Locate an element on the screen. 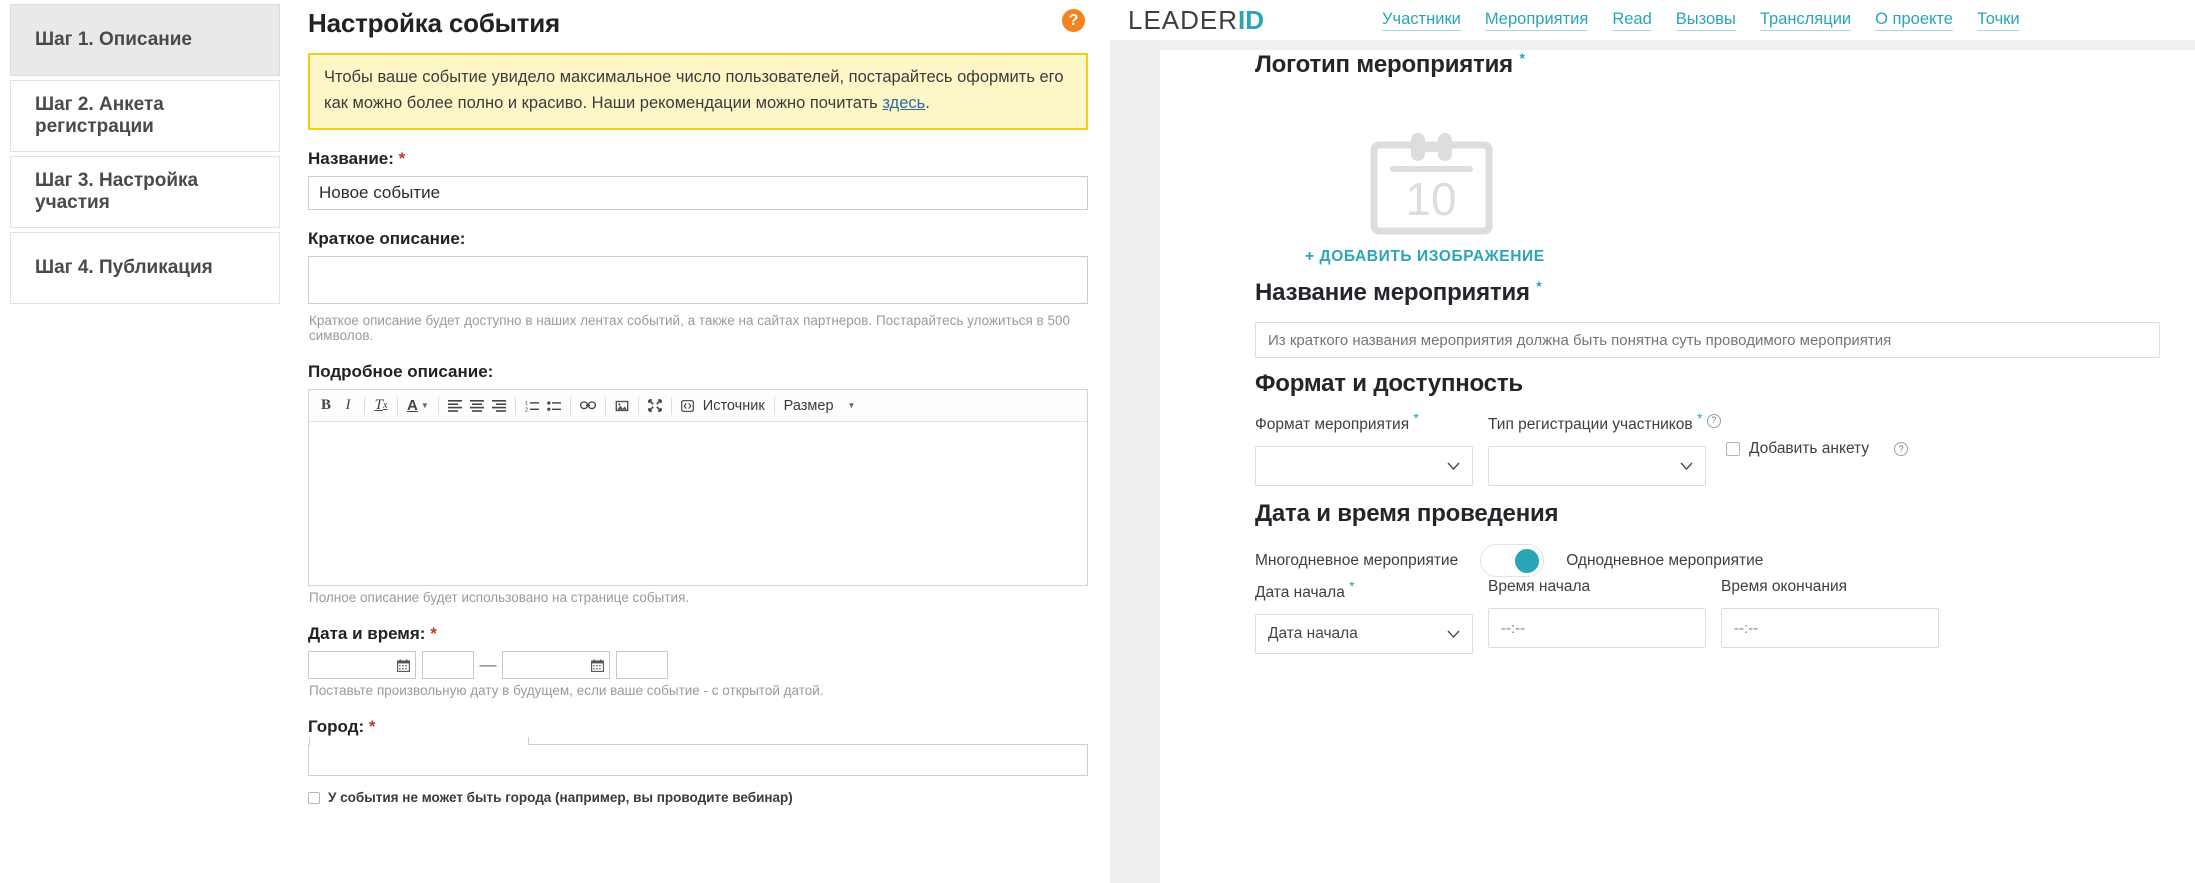  registration-type-field: Тип регистрации участников * ? is located at coordinates (1604, 448).